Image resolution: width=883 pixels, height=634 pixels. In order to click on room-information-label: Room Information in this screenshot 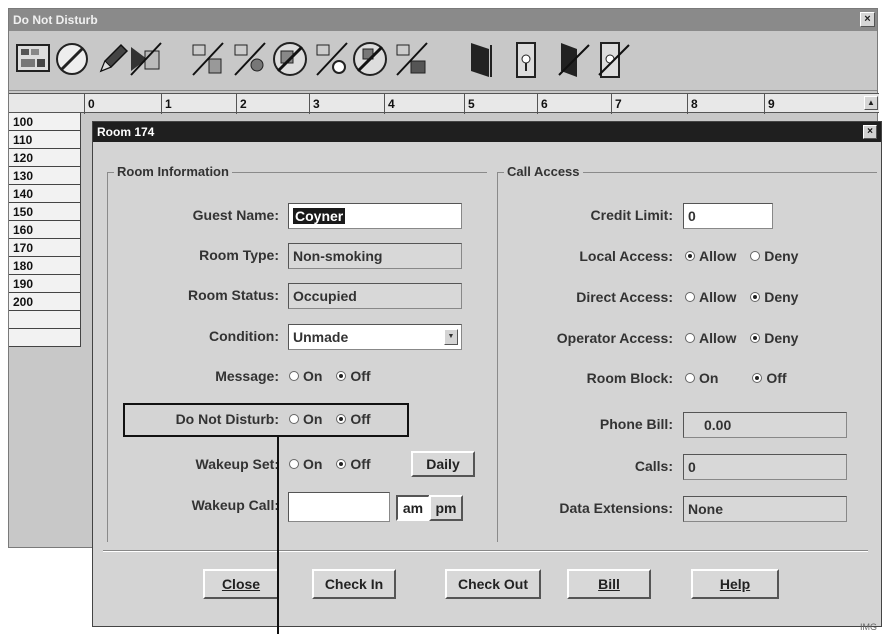, I will do `click(173, 171)`.